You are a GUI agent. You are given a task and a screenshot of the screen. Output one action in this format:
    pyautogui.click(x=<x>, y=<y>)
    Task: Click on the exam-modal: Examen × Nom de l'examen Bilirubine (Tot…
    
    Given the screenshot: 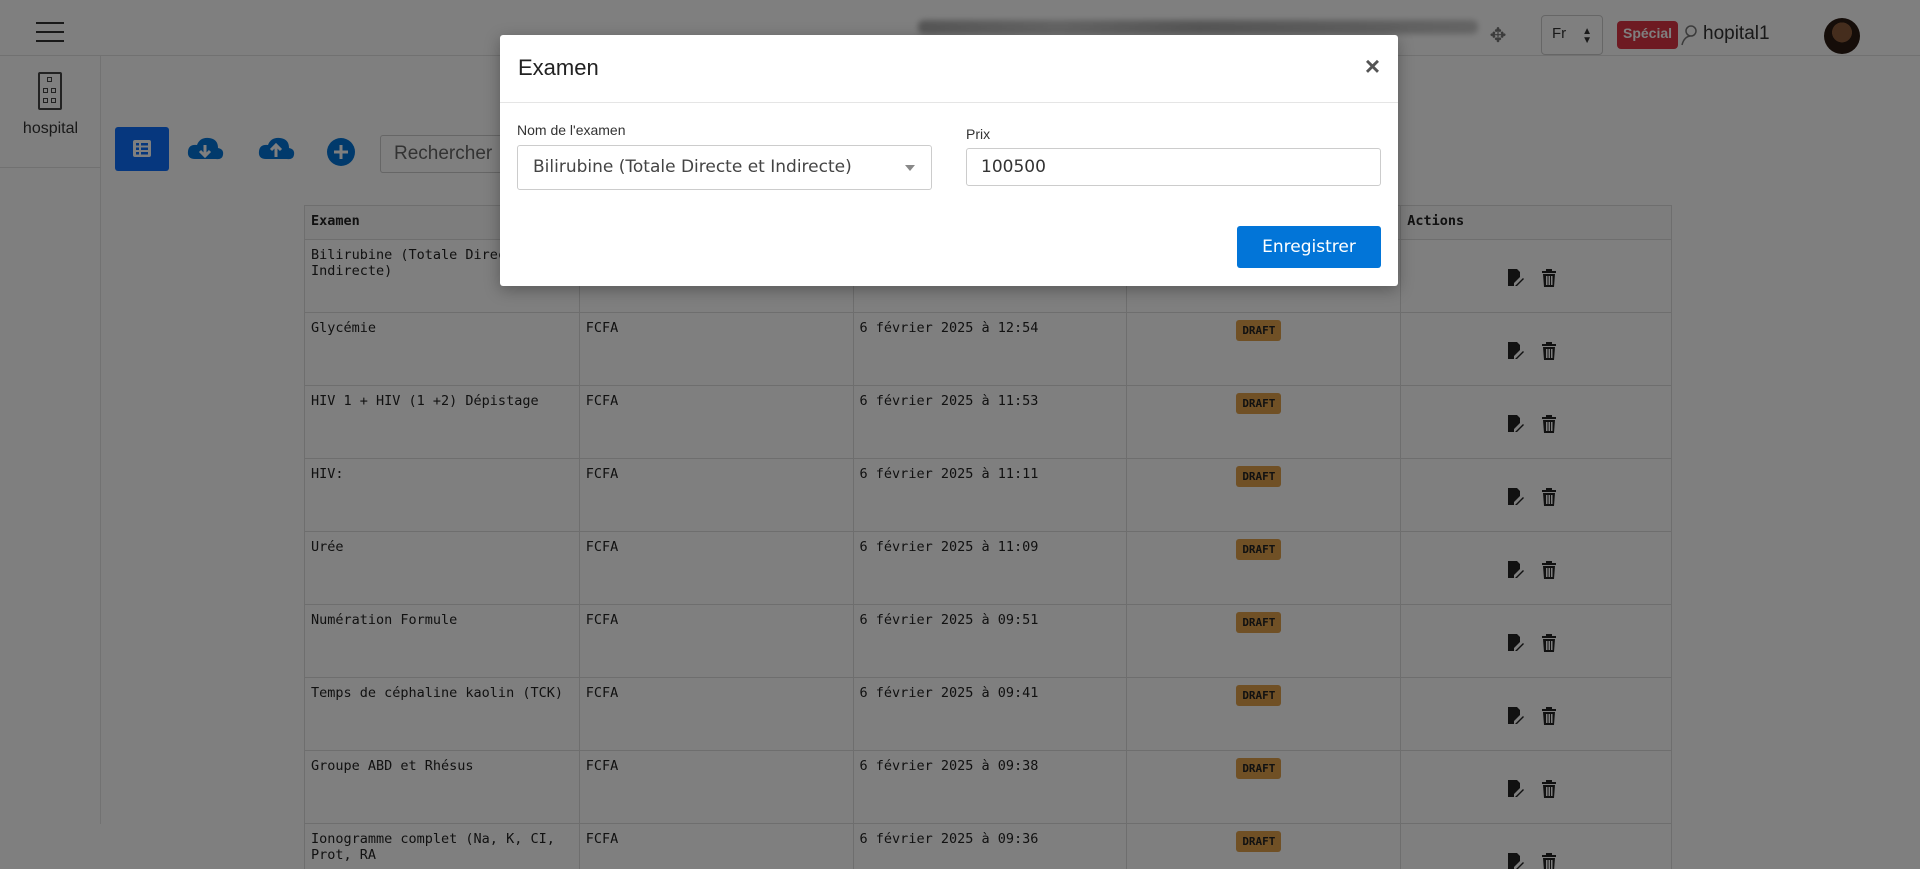 What is the action you would take?
    pyautogui.click(x=949, y=160)
    